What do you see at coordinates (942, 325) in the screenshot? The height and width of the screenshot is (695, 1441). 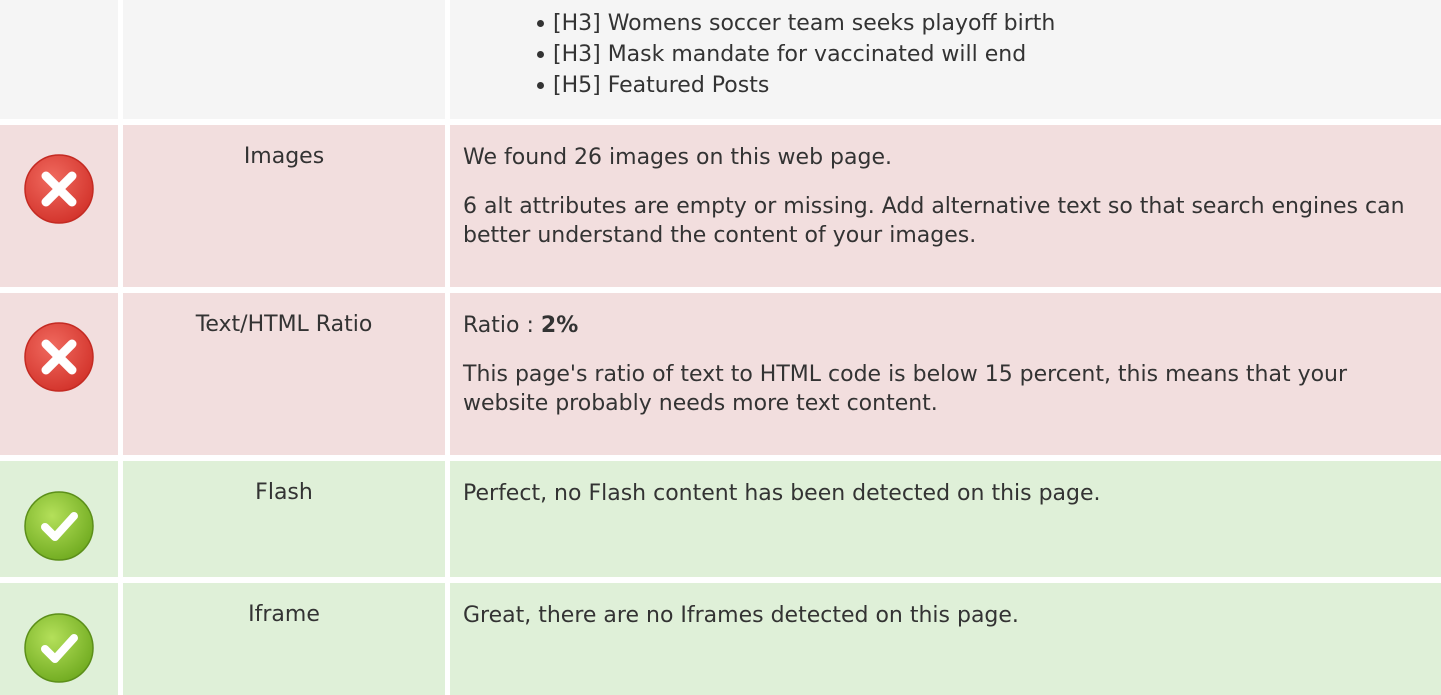 I see `ratio-value-line: Ratio : 2%` at bounding box center [942, 325].